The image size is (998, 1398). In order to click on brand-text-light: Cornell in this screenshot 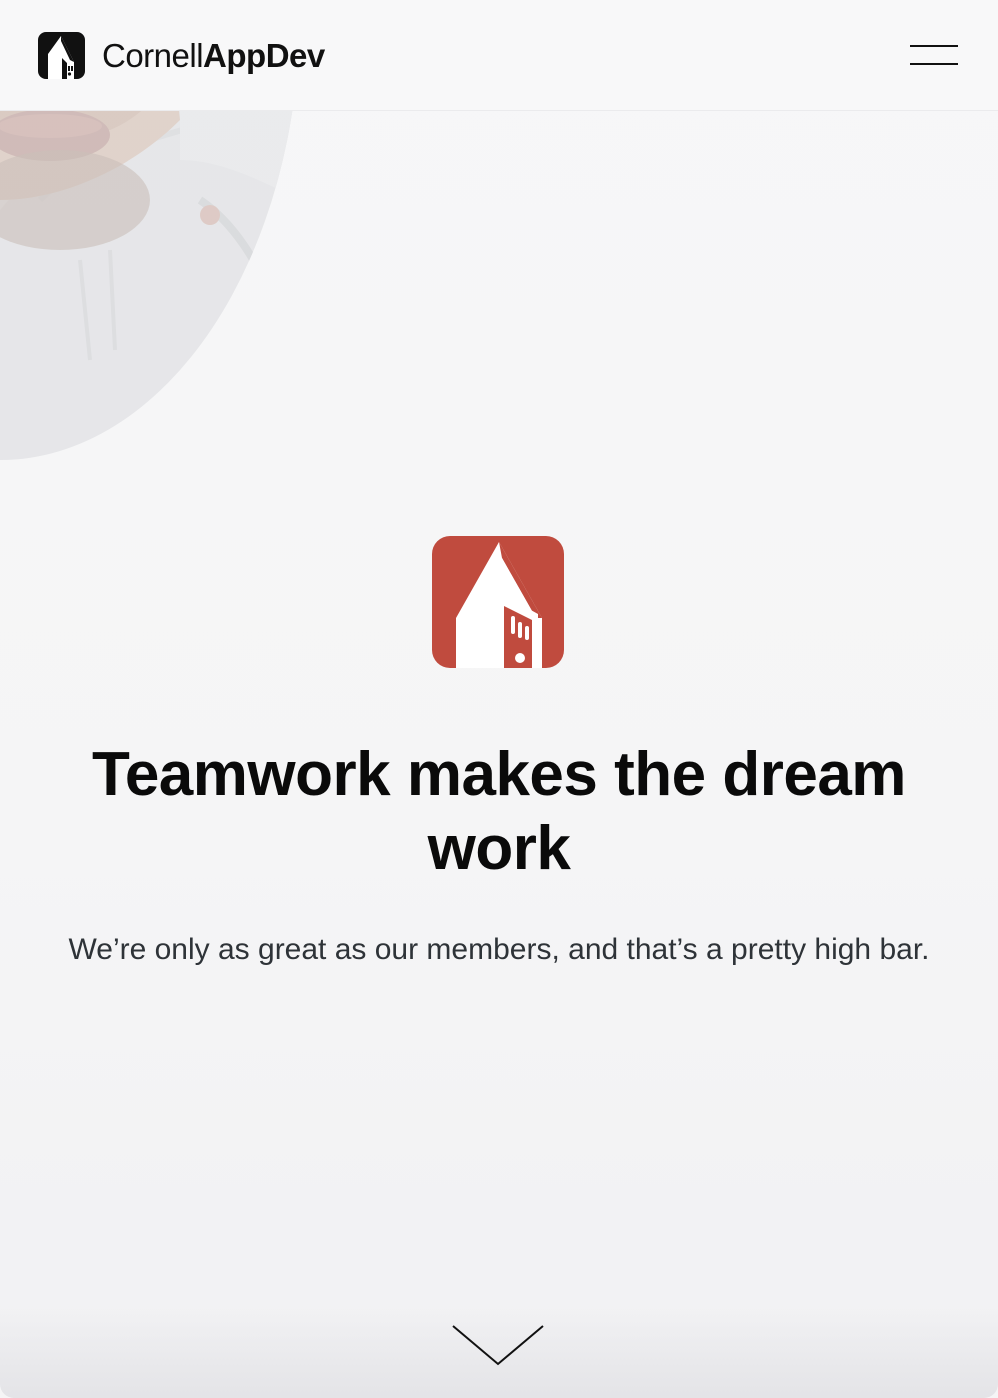, I will do `click(153, 55)`.